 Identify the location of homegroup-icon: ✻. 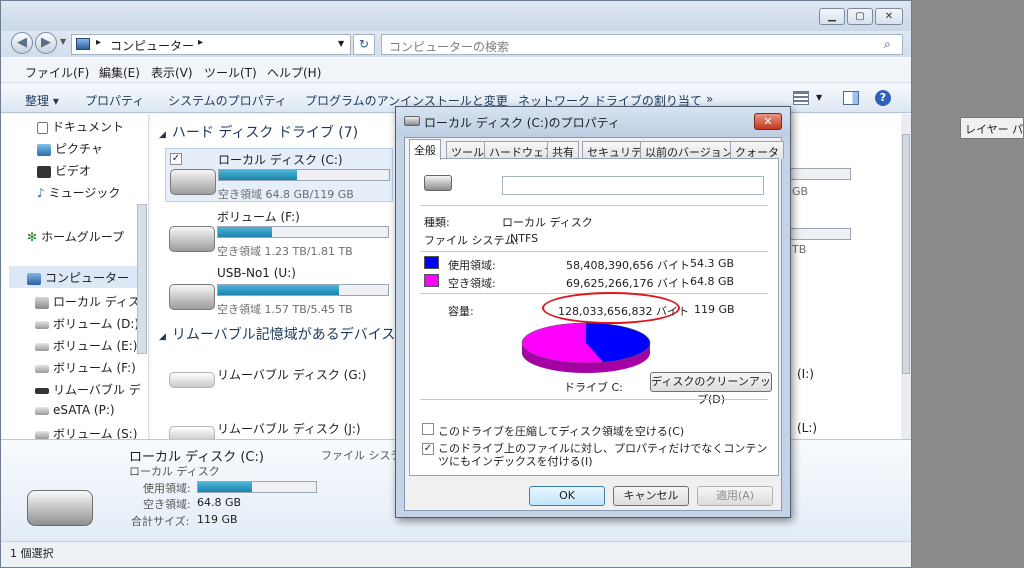
(32, 237).